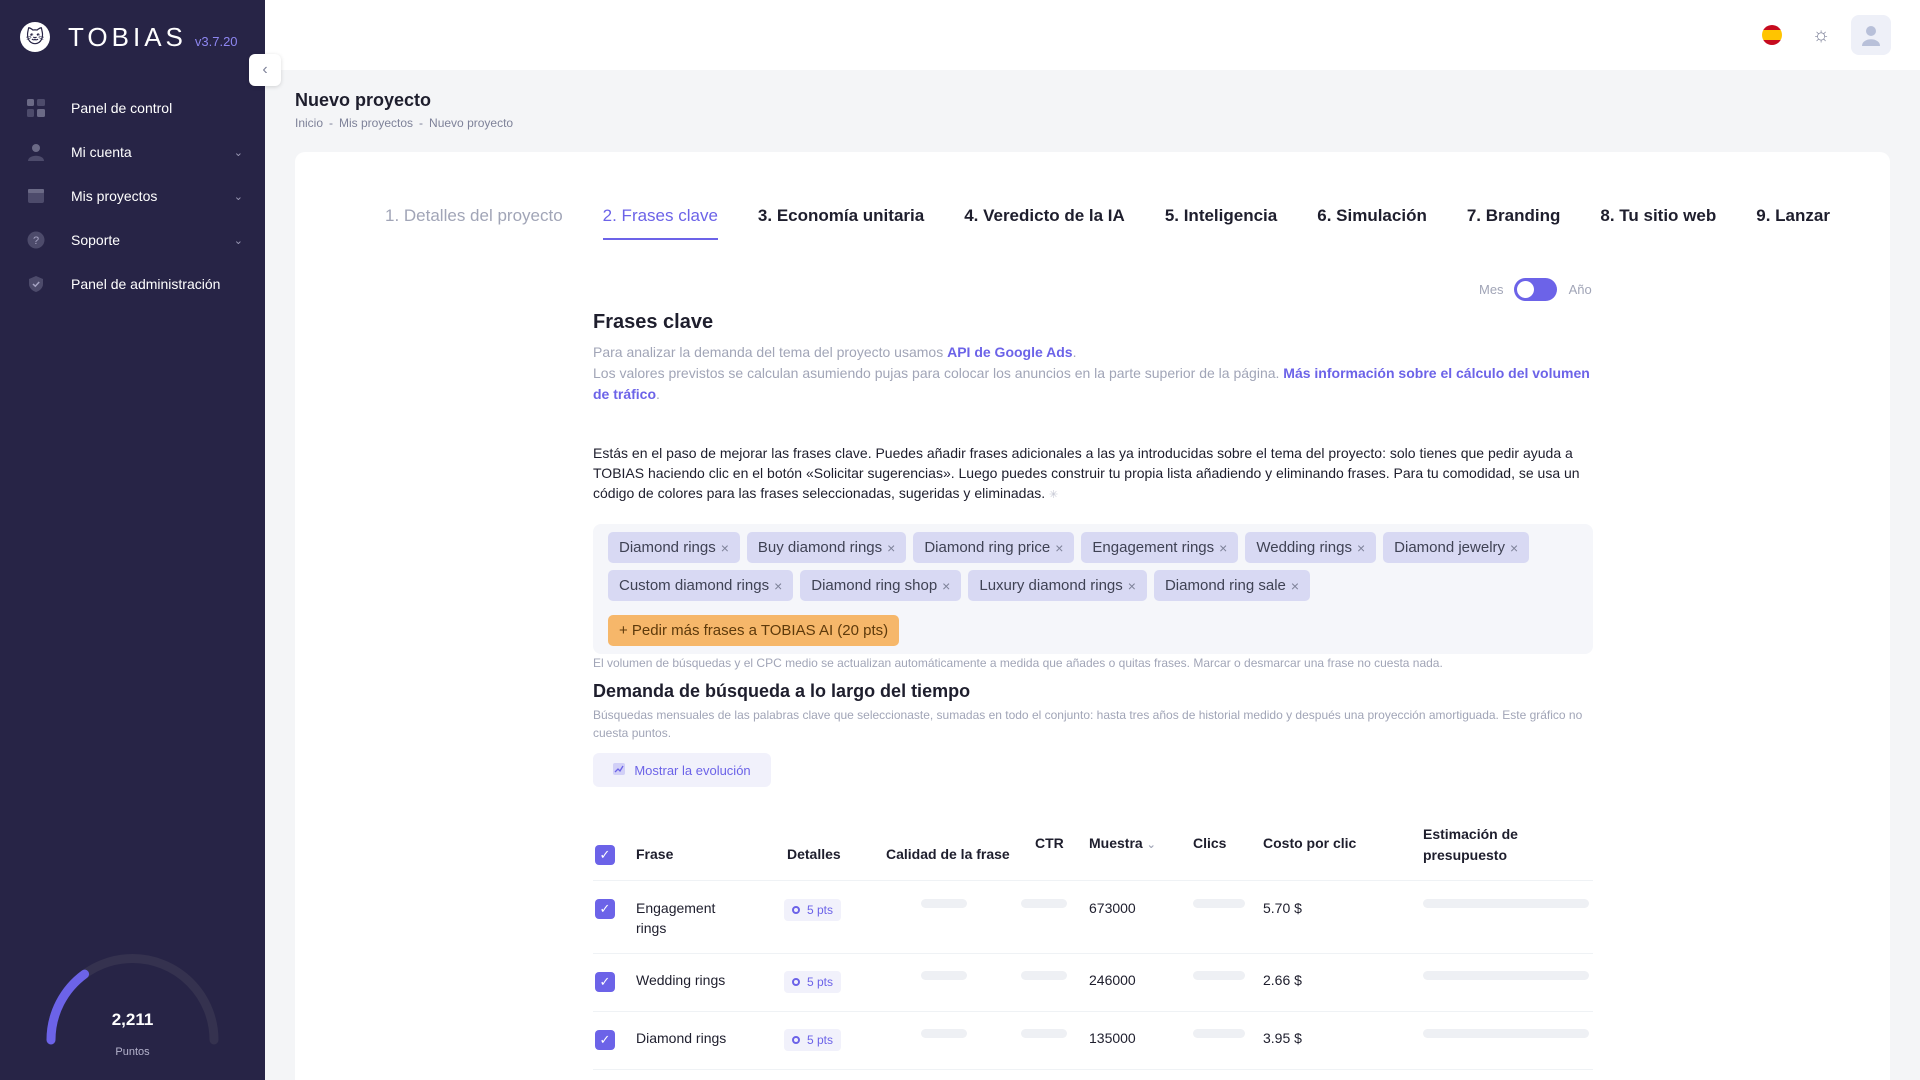 The image size is (1920, 1080). Describe the element at coordinates (36, 152) in the screenshot. I see `user-icon` at that location.